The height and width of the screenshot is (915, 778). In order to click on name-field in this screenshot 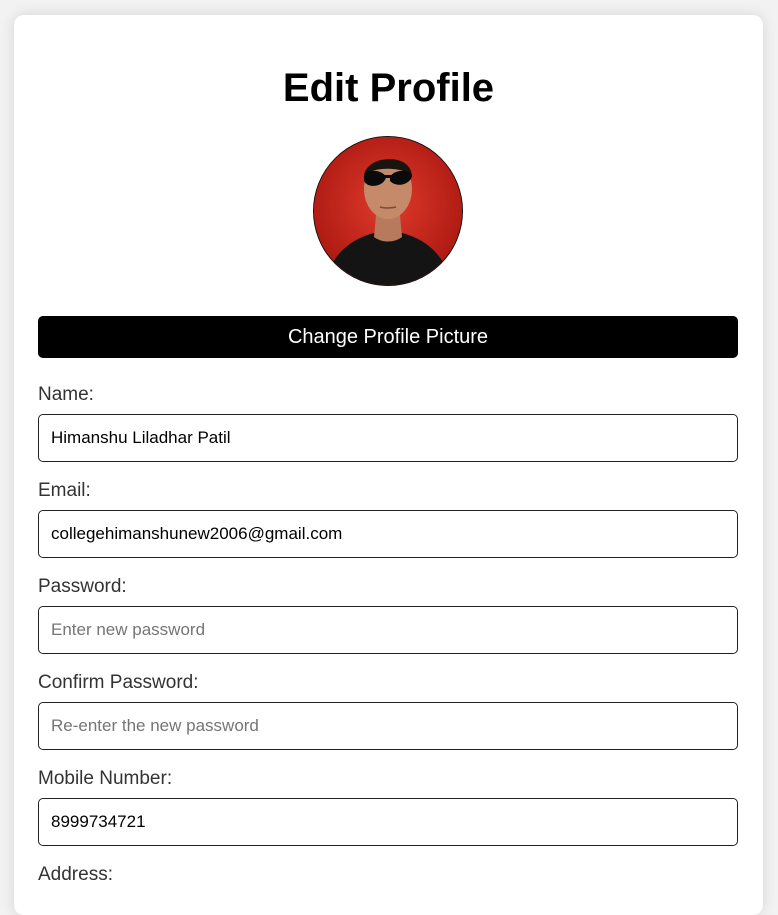, I will do `click(388, 438)`.